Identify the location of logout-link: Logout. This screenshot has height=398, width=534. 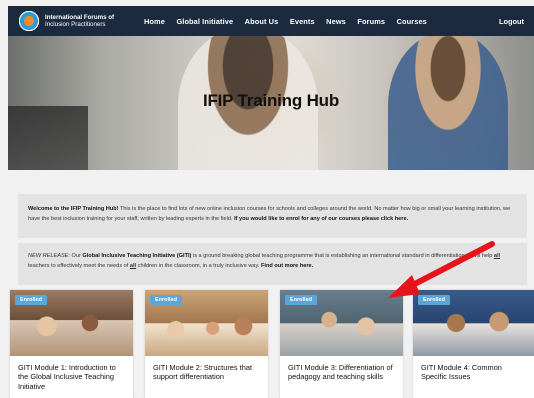
(511, 21).